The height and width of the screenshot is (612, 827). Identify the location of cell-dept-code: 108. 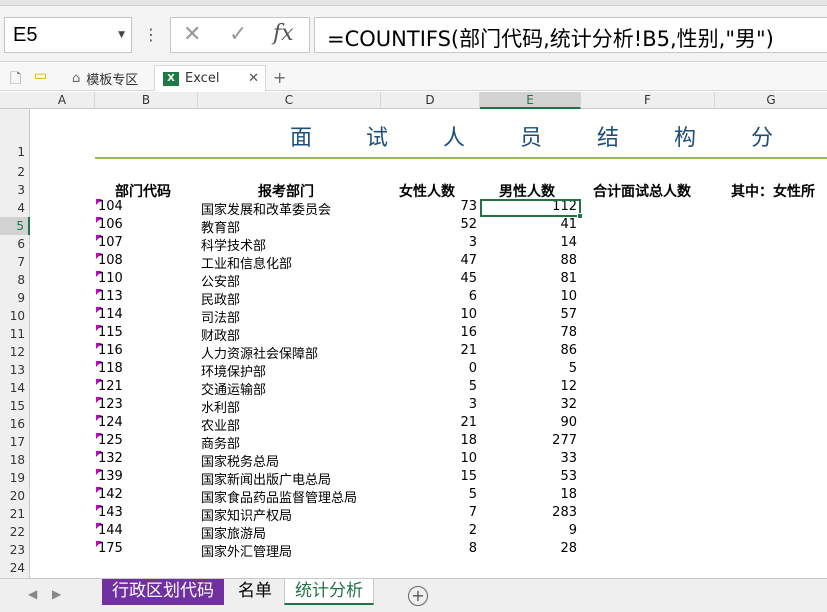
(110, 260).